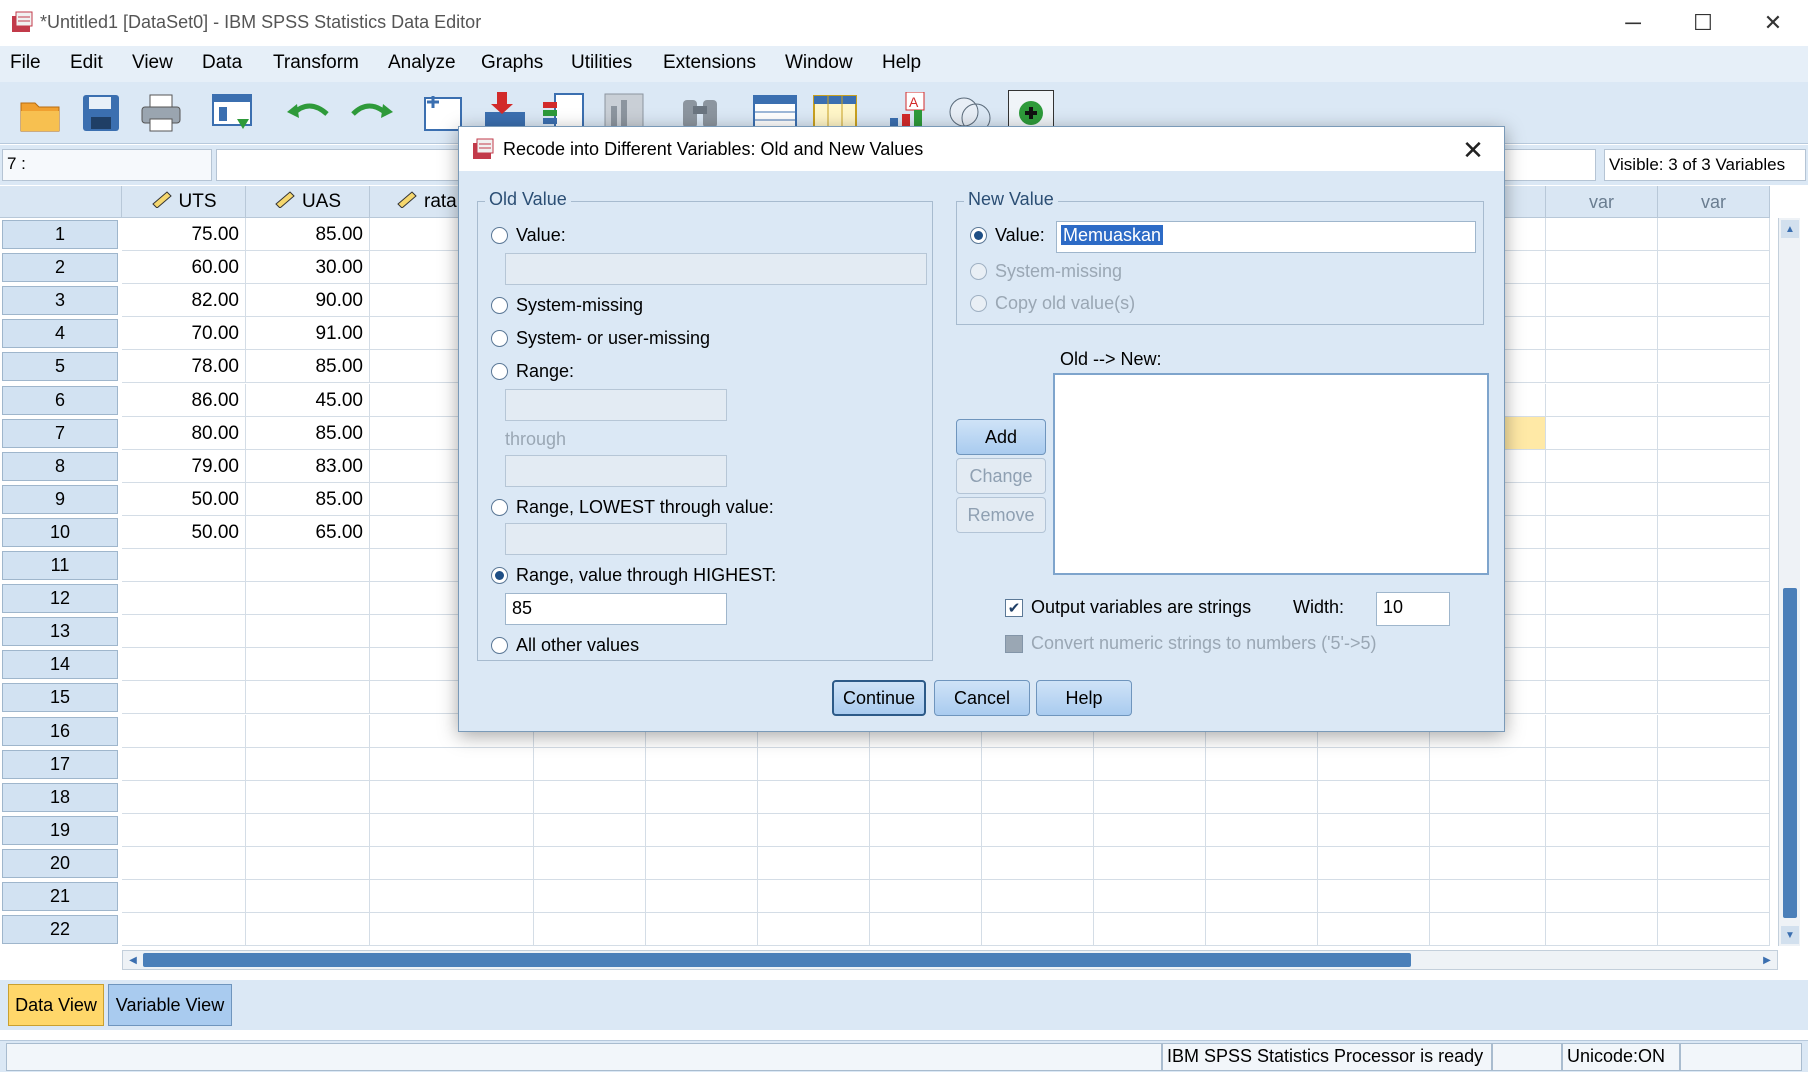 Image resolution: width=1808 pixels, height=1077 pixels. What do you see at coordinates (532, 371) in the screenshot?
I see `old-range-radio: Range:` at bounding box center [532, 371].